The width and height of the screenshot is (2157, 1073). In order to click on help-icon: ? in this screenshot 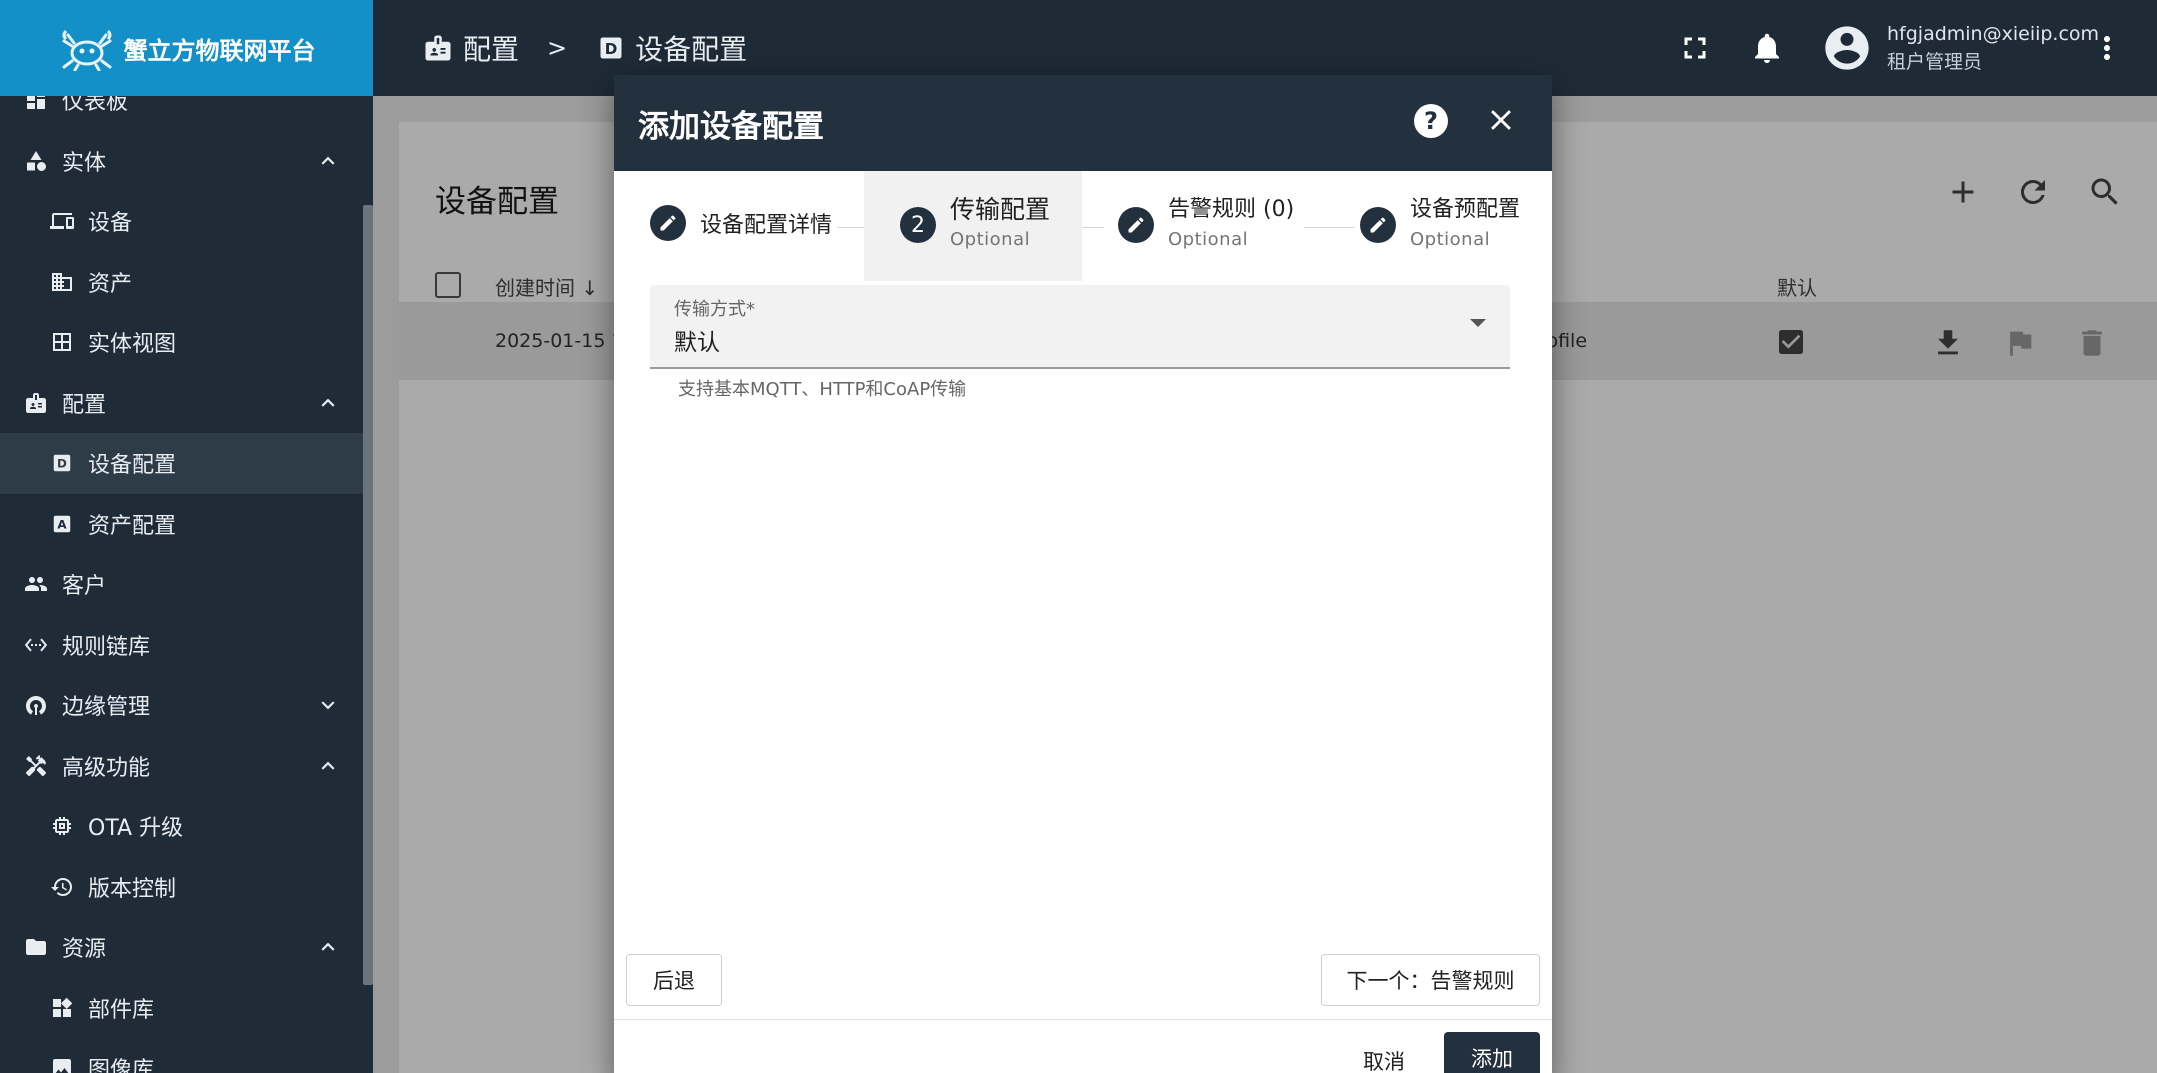, I will do `click(1431, 121)`.